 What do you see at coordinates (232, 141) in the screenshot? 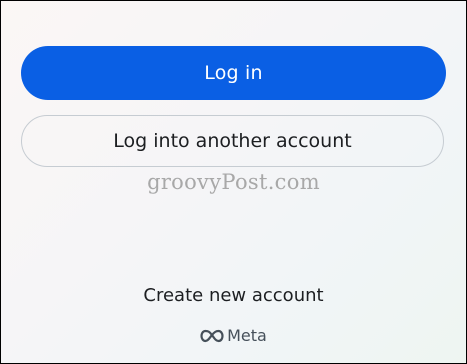
I see `log-into-another-account-button: Log into another account` at bounding box center [232, 141].